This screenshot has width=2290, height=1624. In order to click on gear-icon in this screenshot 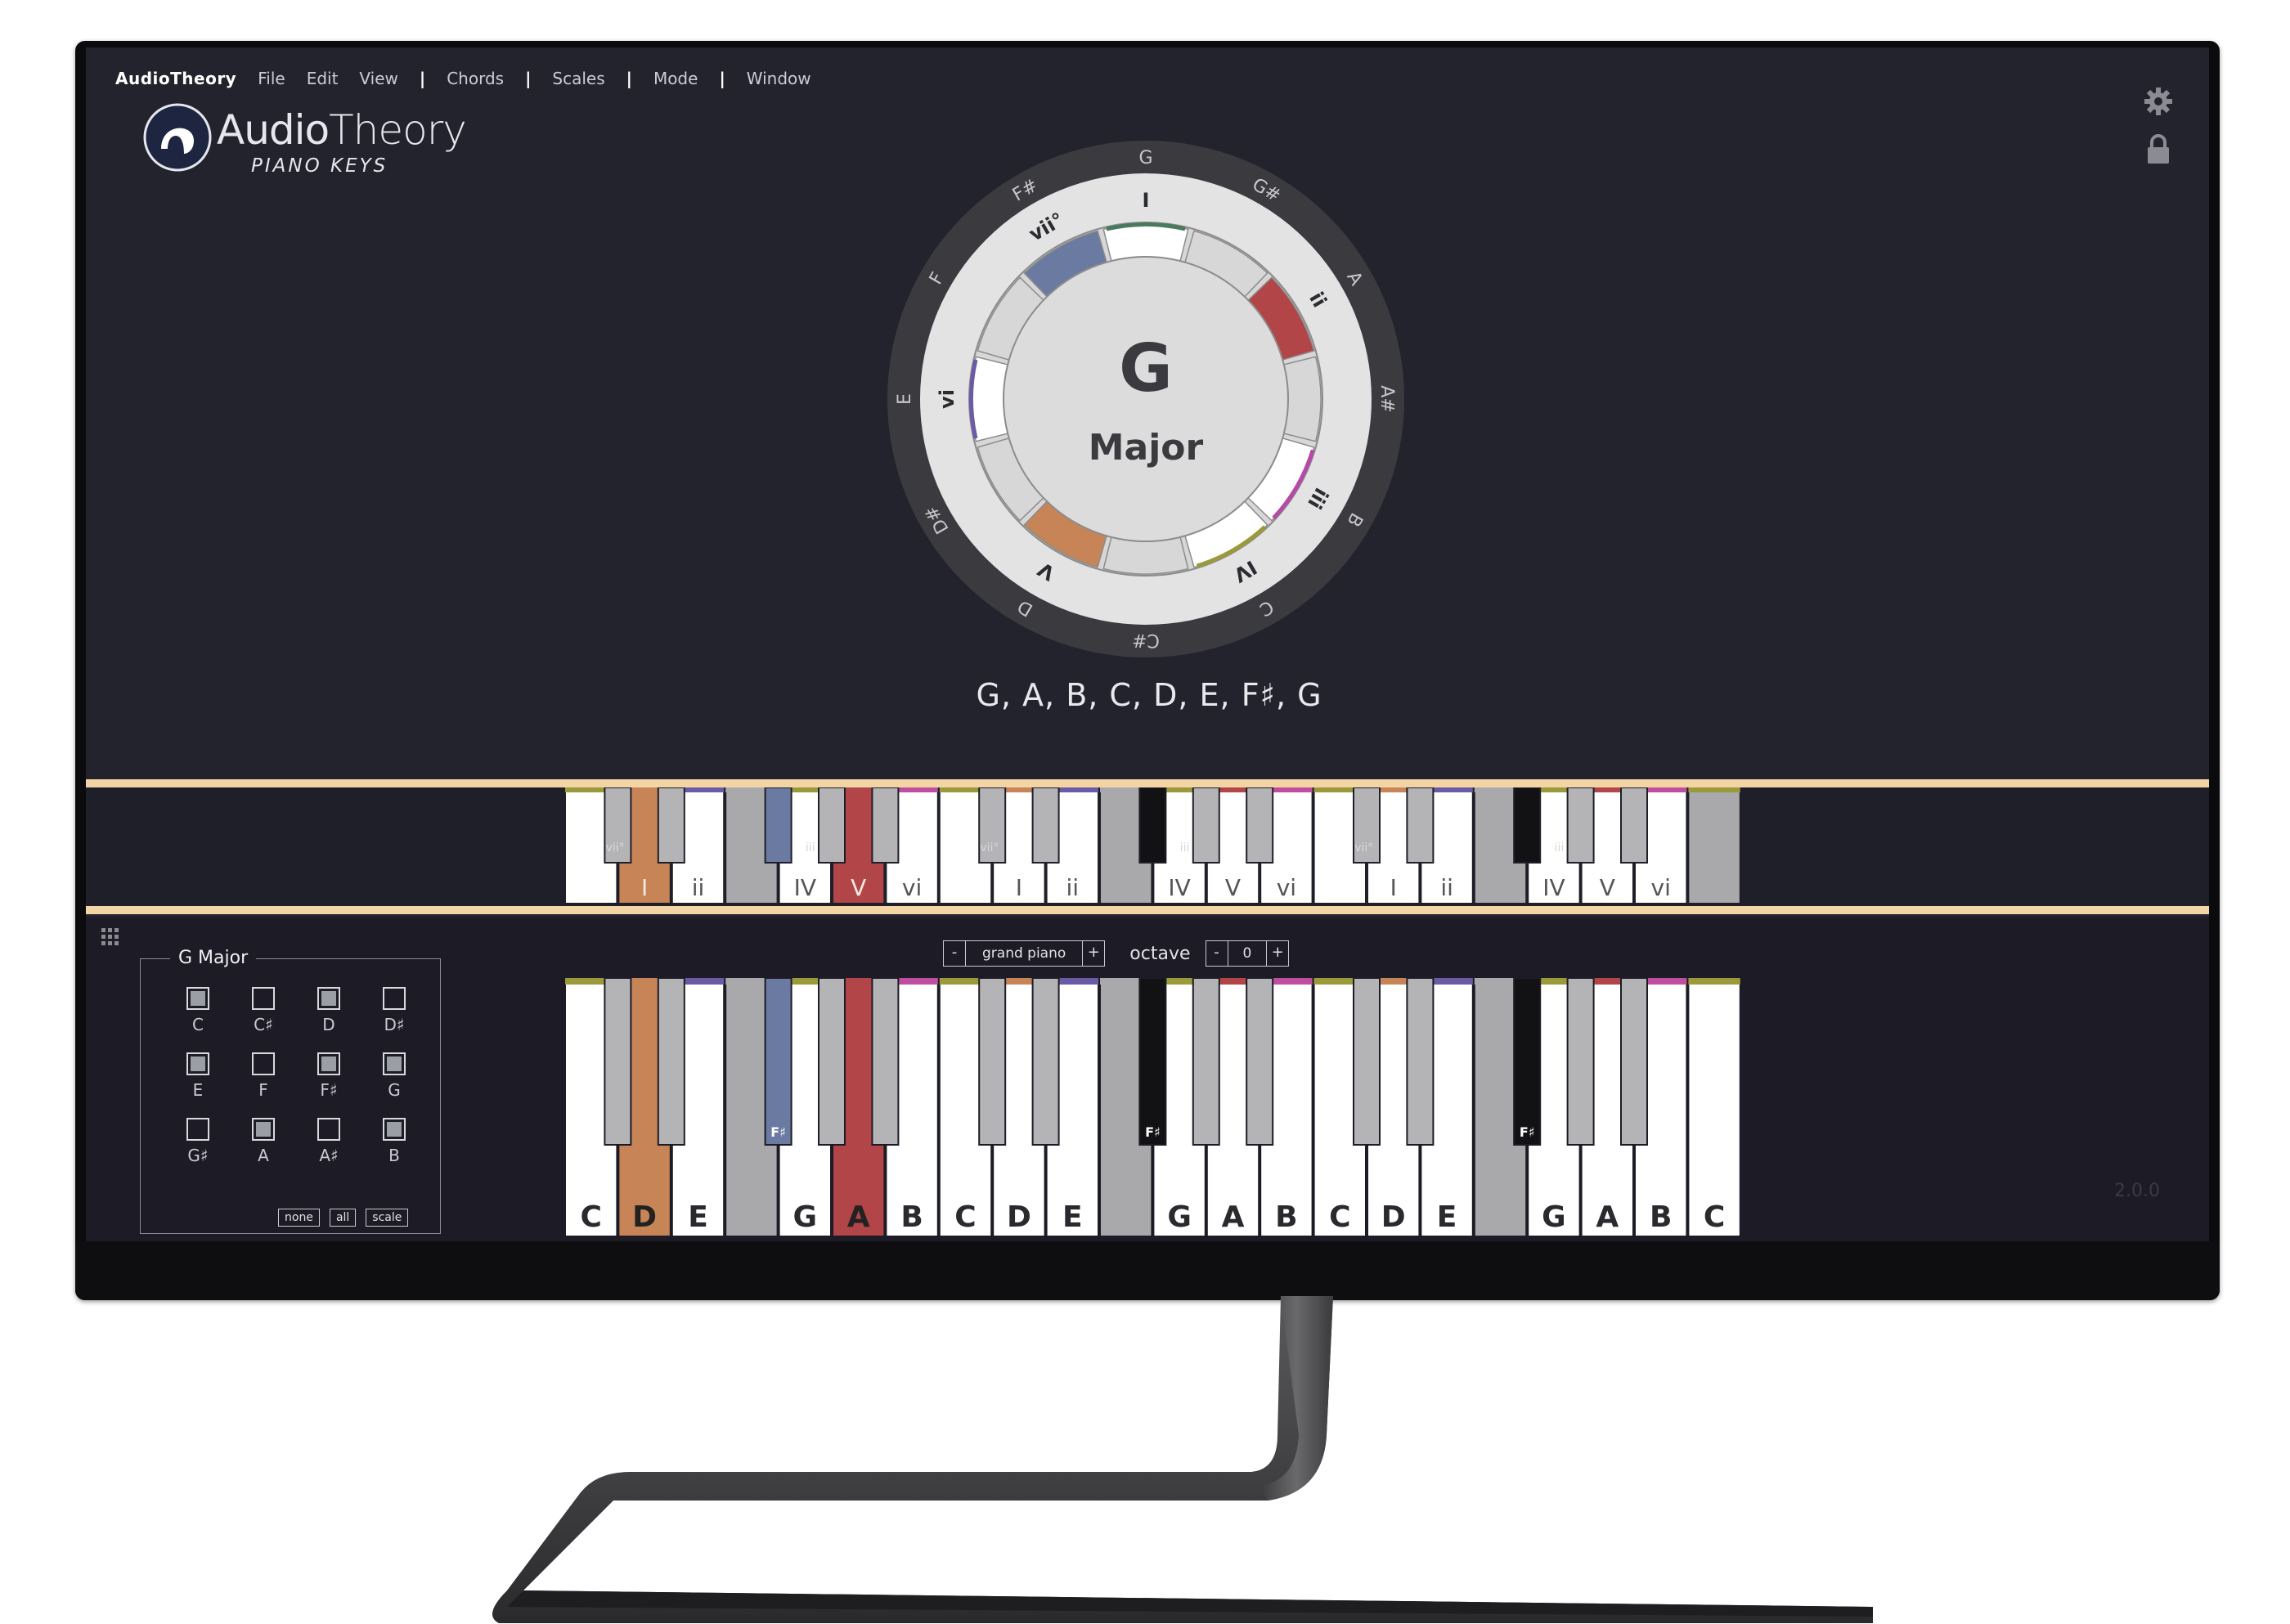, I will do `click(2158, 102)`.